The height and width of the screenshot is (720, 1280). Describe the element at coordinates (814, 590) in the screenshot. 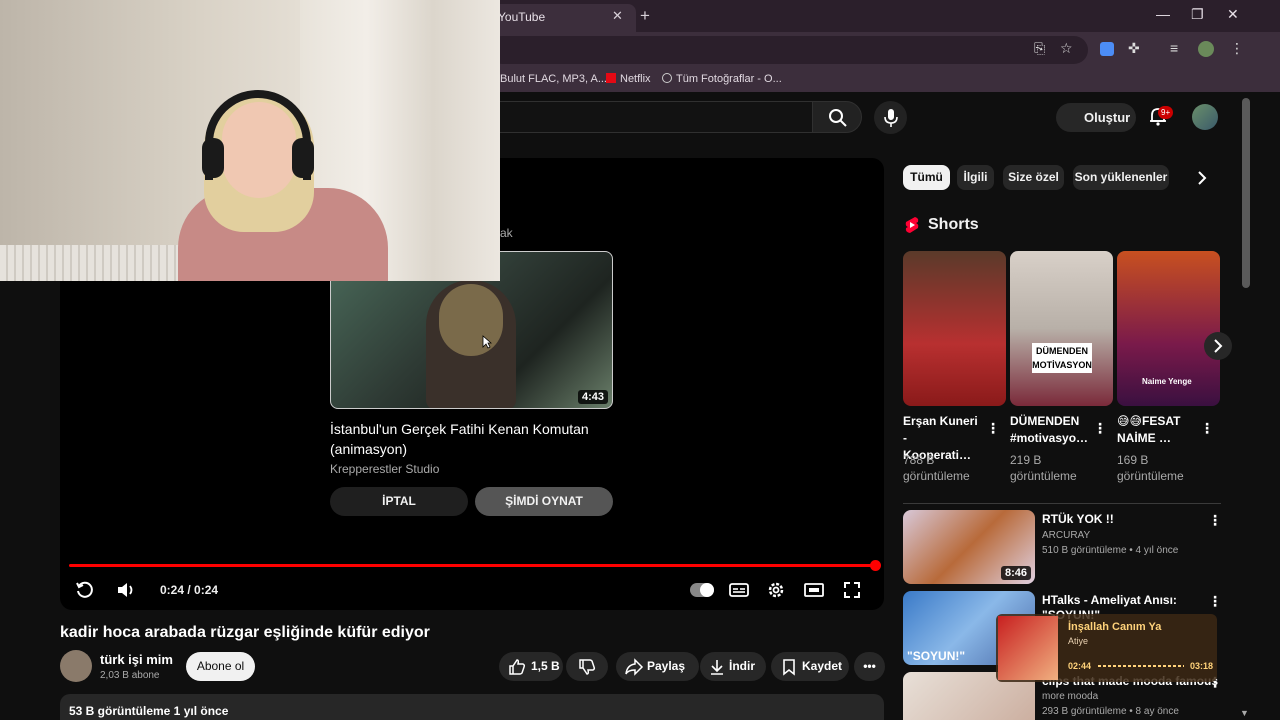

I see `theater-mode-icon` at that location.